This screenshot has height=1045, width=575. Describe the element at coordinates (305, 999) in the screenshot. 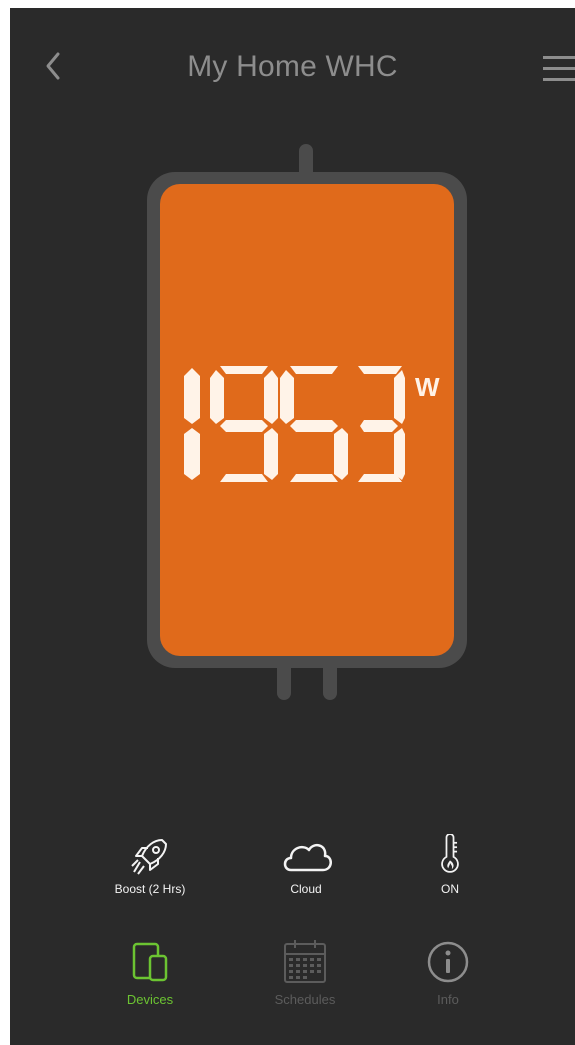

I see `tab-schedules-label: Schedules` at that location.